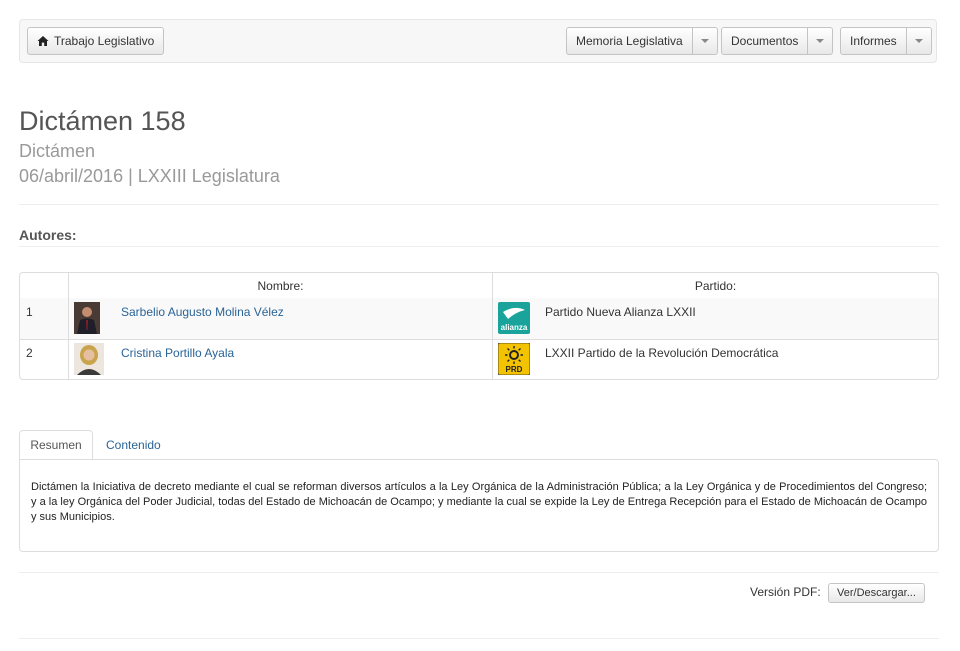 The height and width of the screenshot is (651, 960). I want to click on memoria-legislativa-button: Memoria Legislativa, so click(629, 41).